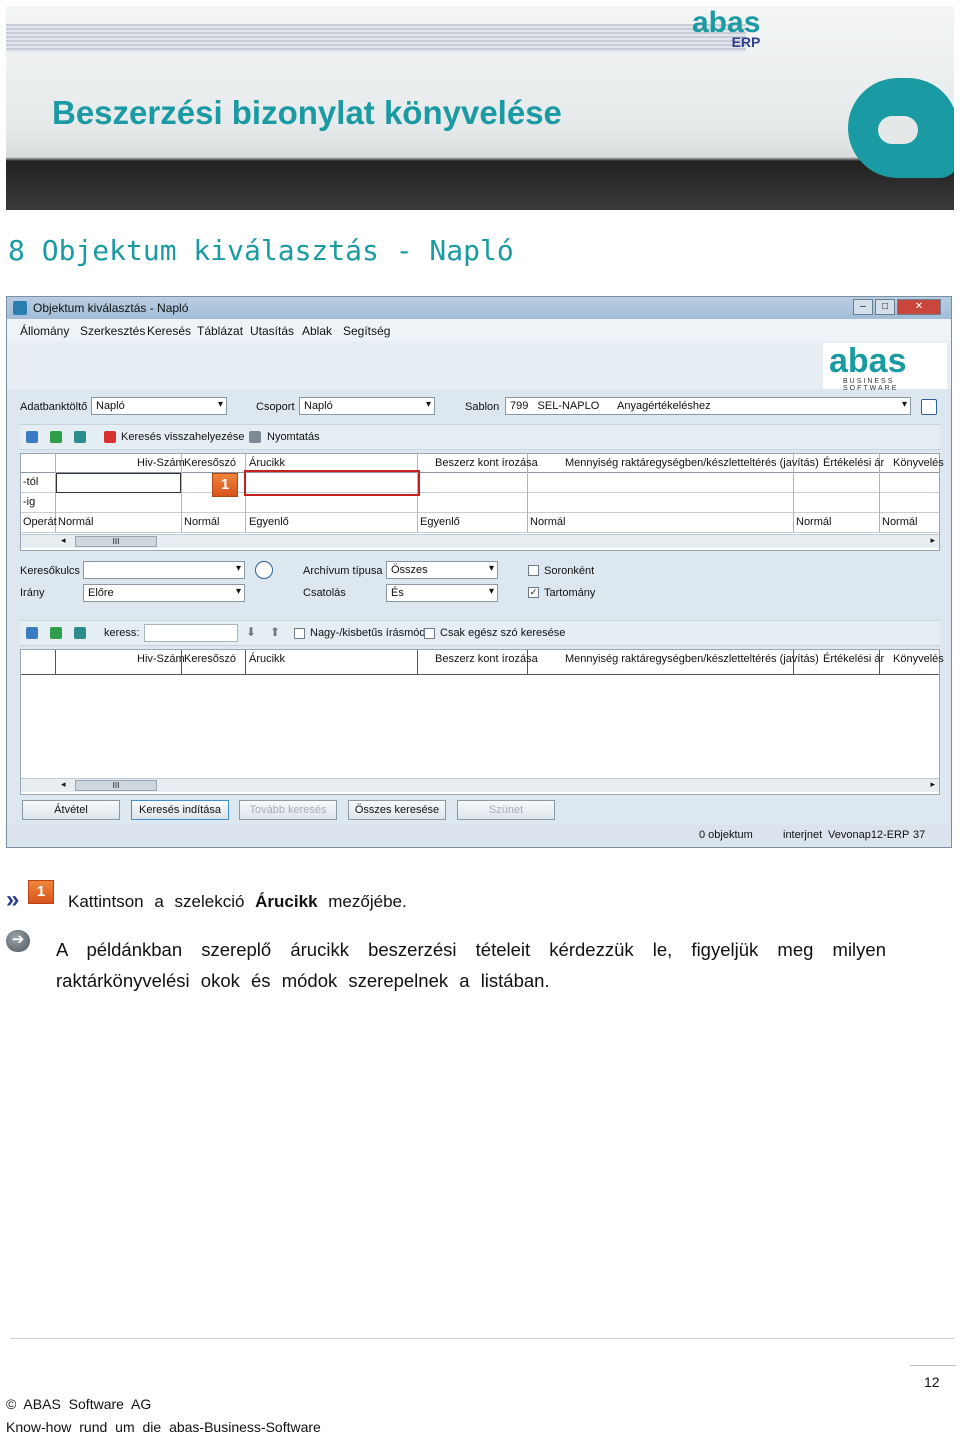 Image resolution: width=960 pixels, height=1436 pixels. I want to click on scroll-left-icon-2: ◂, so click(63, 784).